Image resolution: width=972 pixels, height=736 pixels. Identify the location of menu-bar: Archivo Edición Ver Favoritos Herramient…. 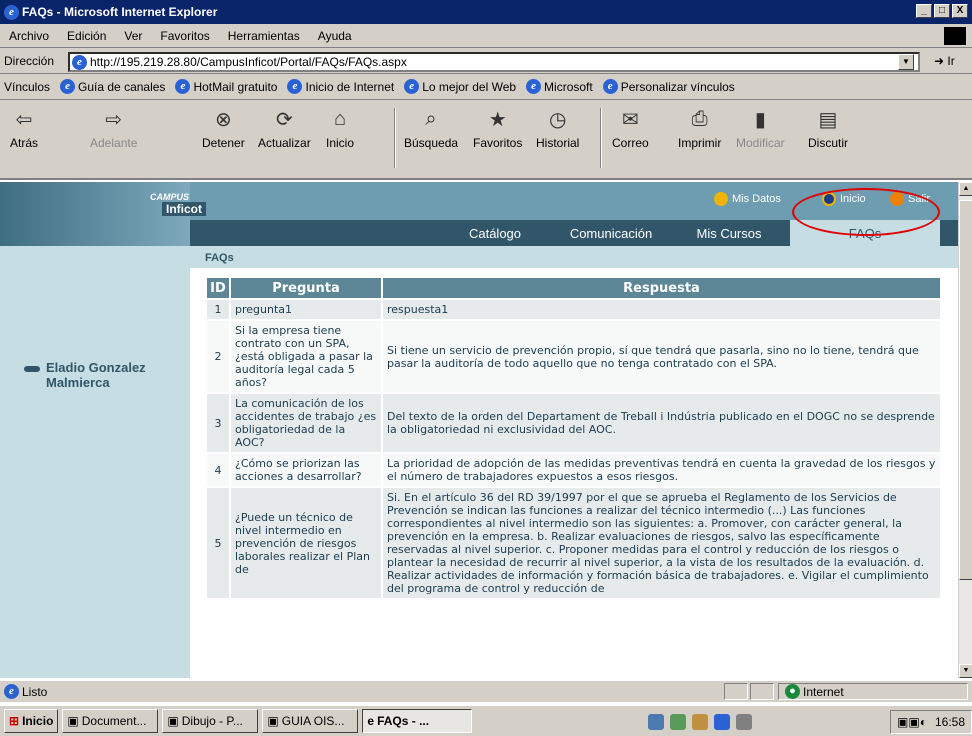
(486, 36).